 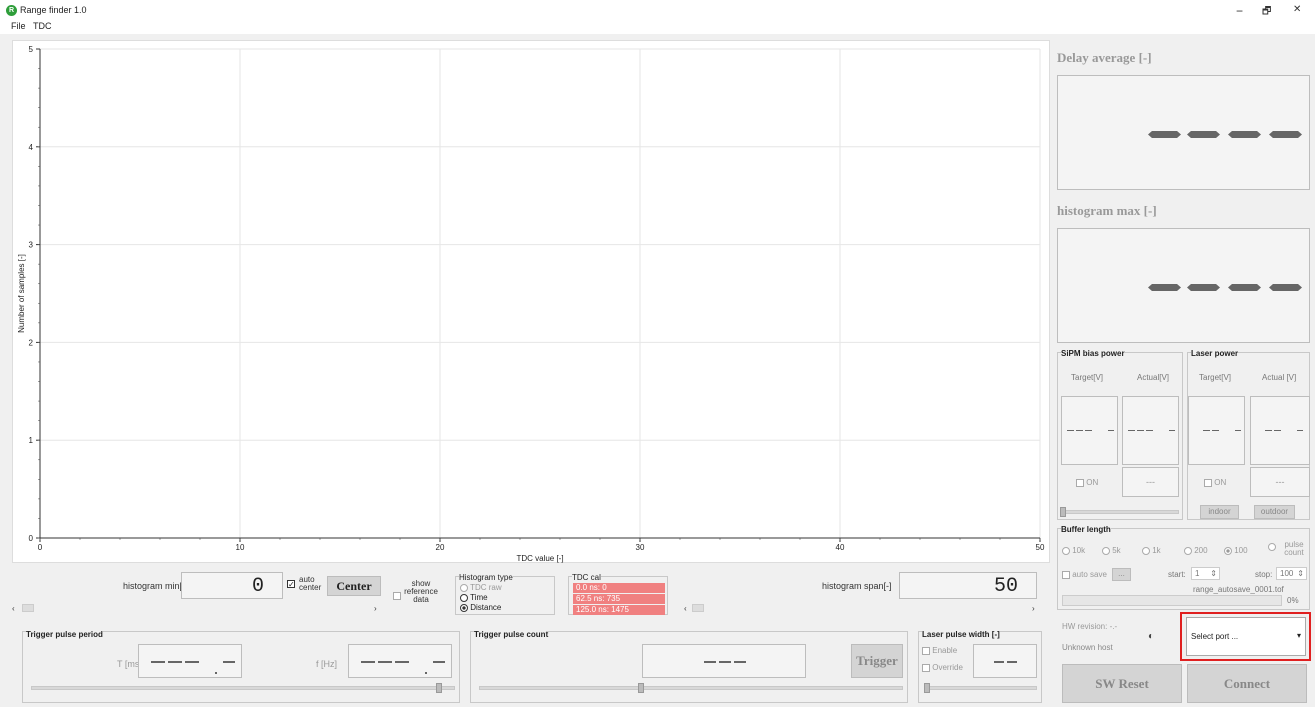 I want to click on status-indicator-icon: ◐, so click(x=1151, y=636).